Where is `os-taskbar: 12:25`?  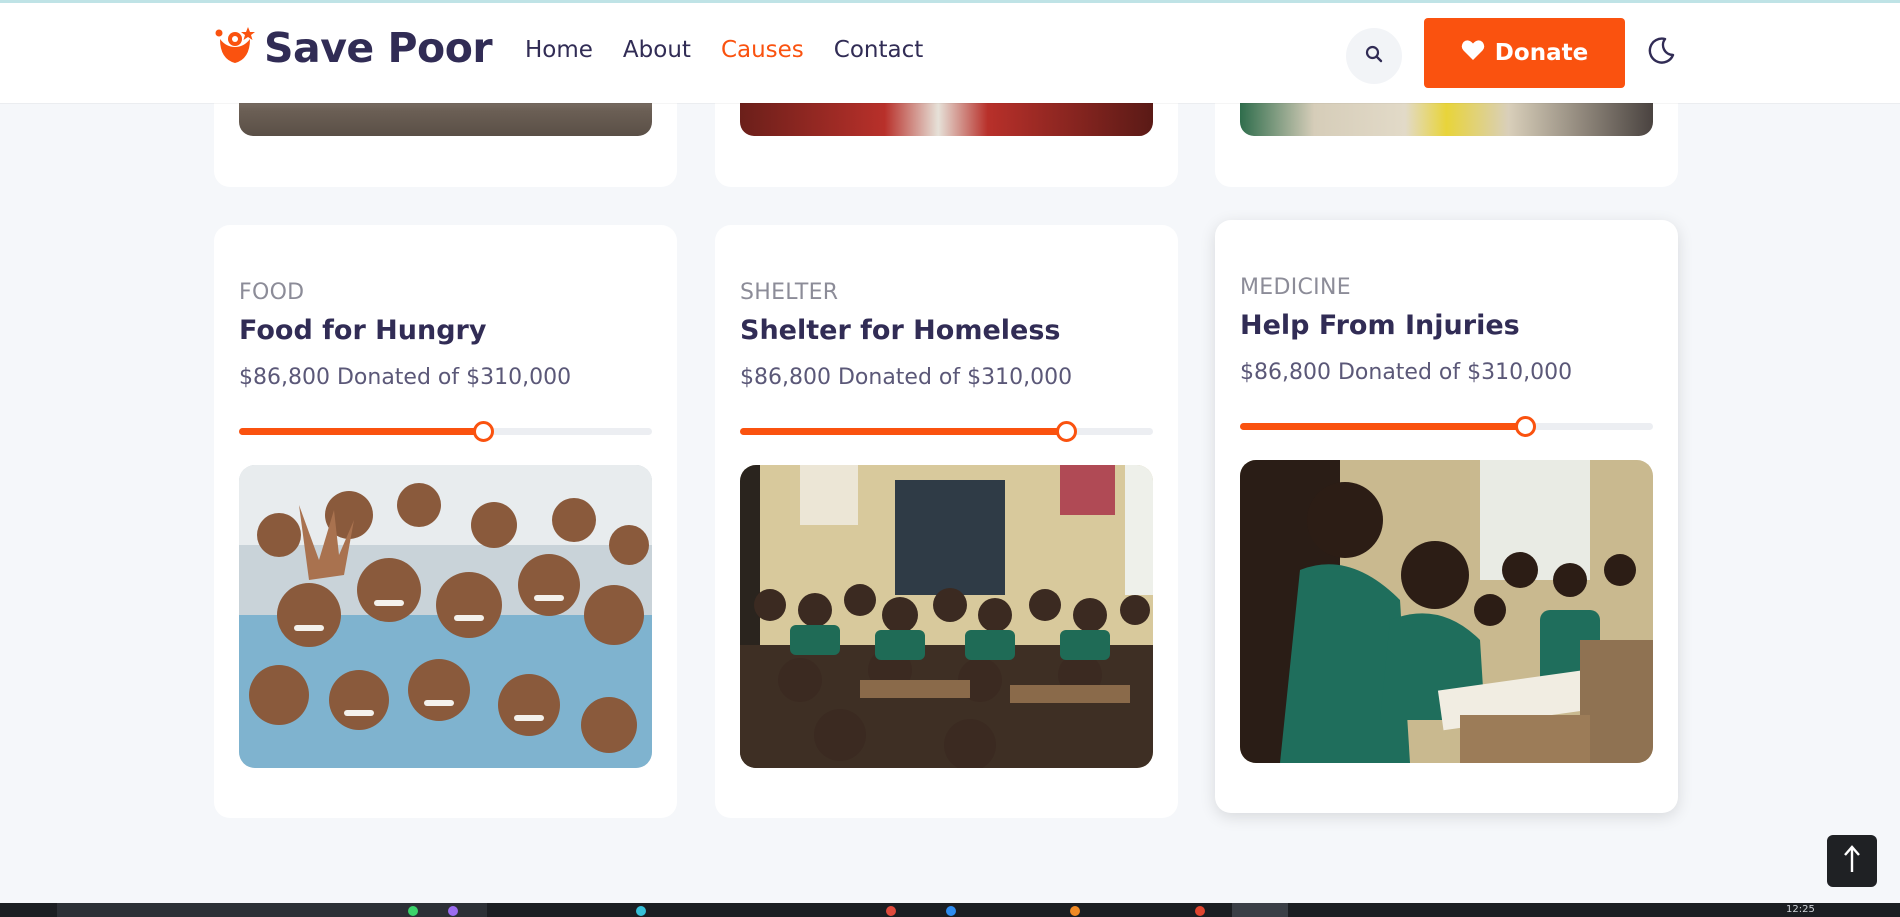 os-taskbar: 12:25 is located at coordinates (950, 910).